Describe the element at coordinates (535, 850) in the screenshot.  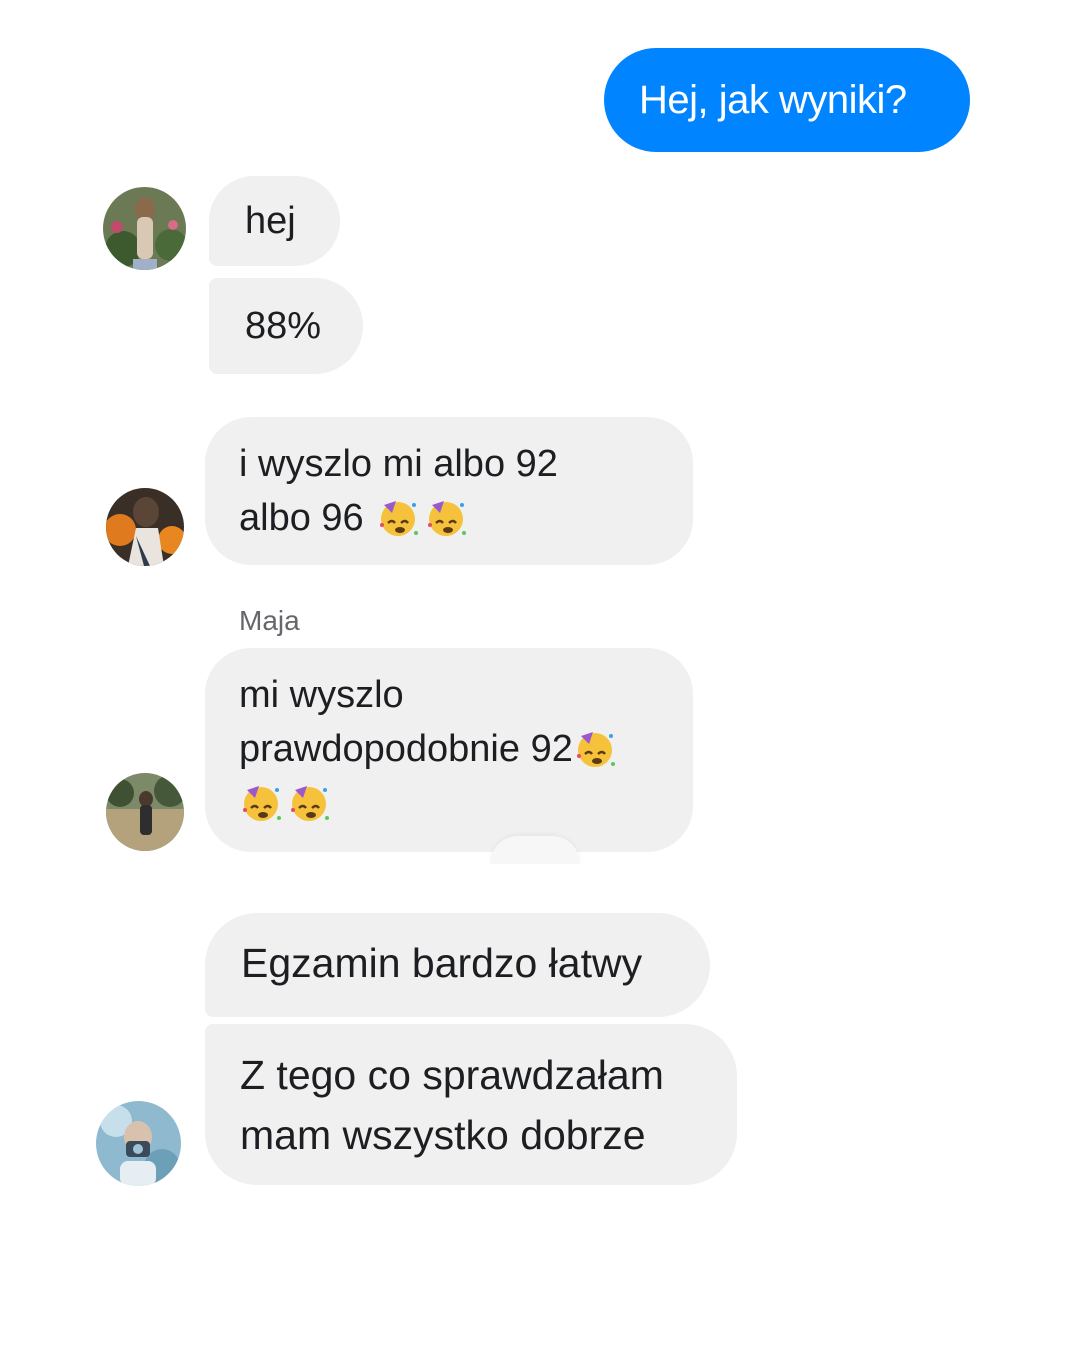
I see `reaction-placeholder` at that location.